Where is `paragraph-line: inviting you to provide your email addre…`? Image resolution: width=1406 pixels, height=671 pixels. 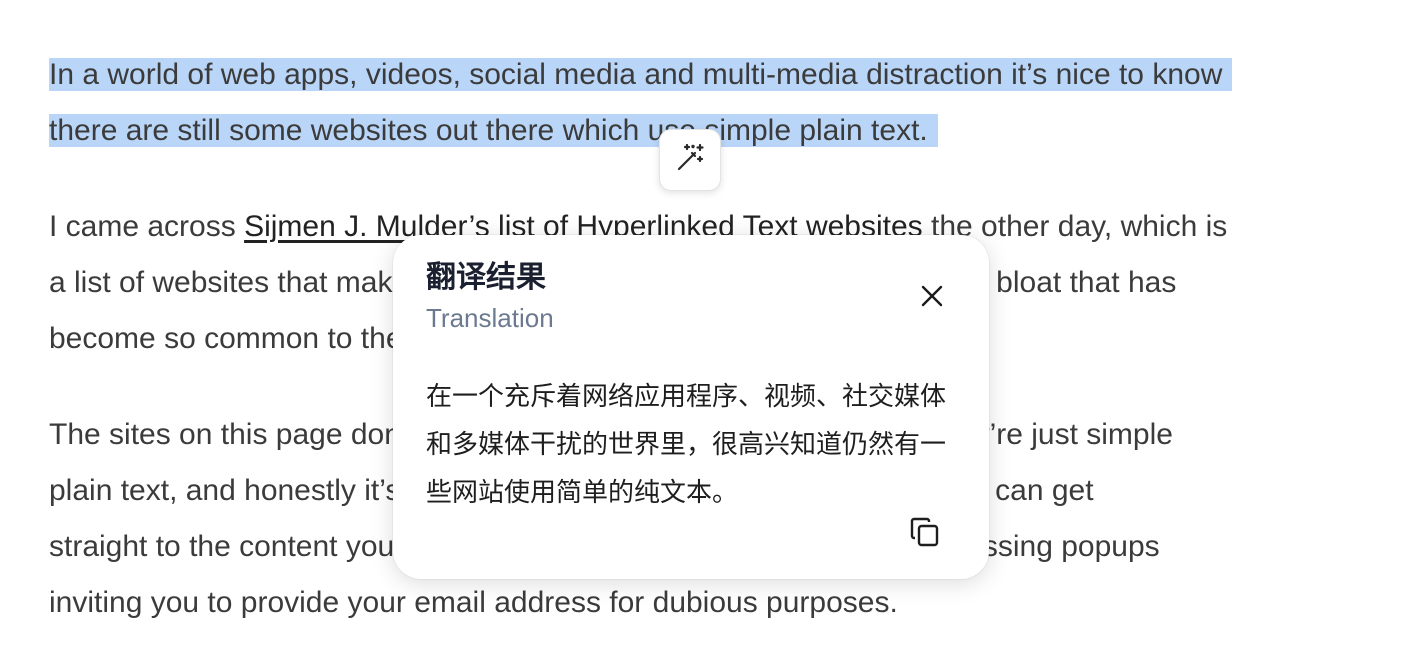 paragraph-line: inviting you to provide your email addre… is located at coordinates (473, 602).